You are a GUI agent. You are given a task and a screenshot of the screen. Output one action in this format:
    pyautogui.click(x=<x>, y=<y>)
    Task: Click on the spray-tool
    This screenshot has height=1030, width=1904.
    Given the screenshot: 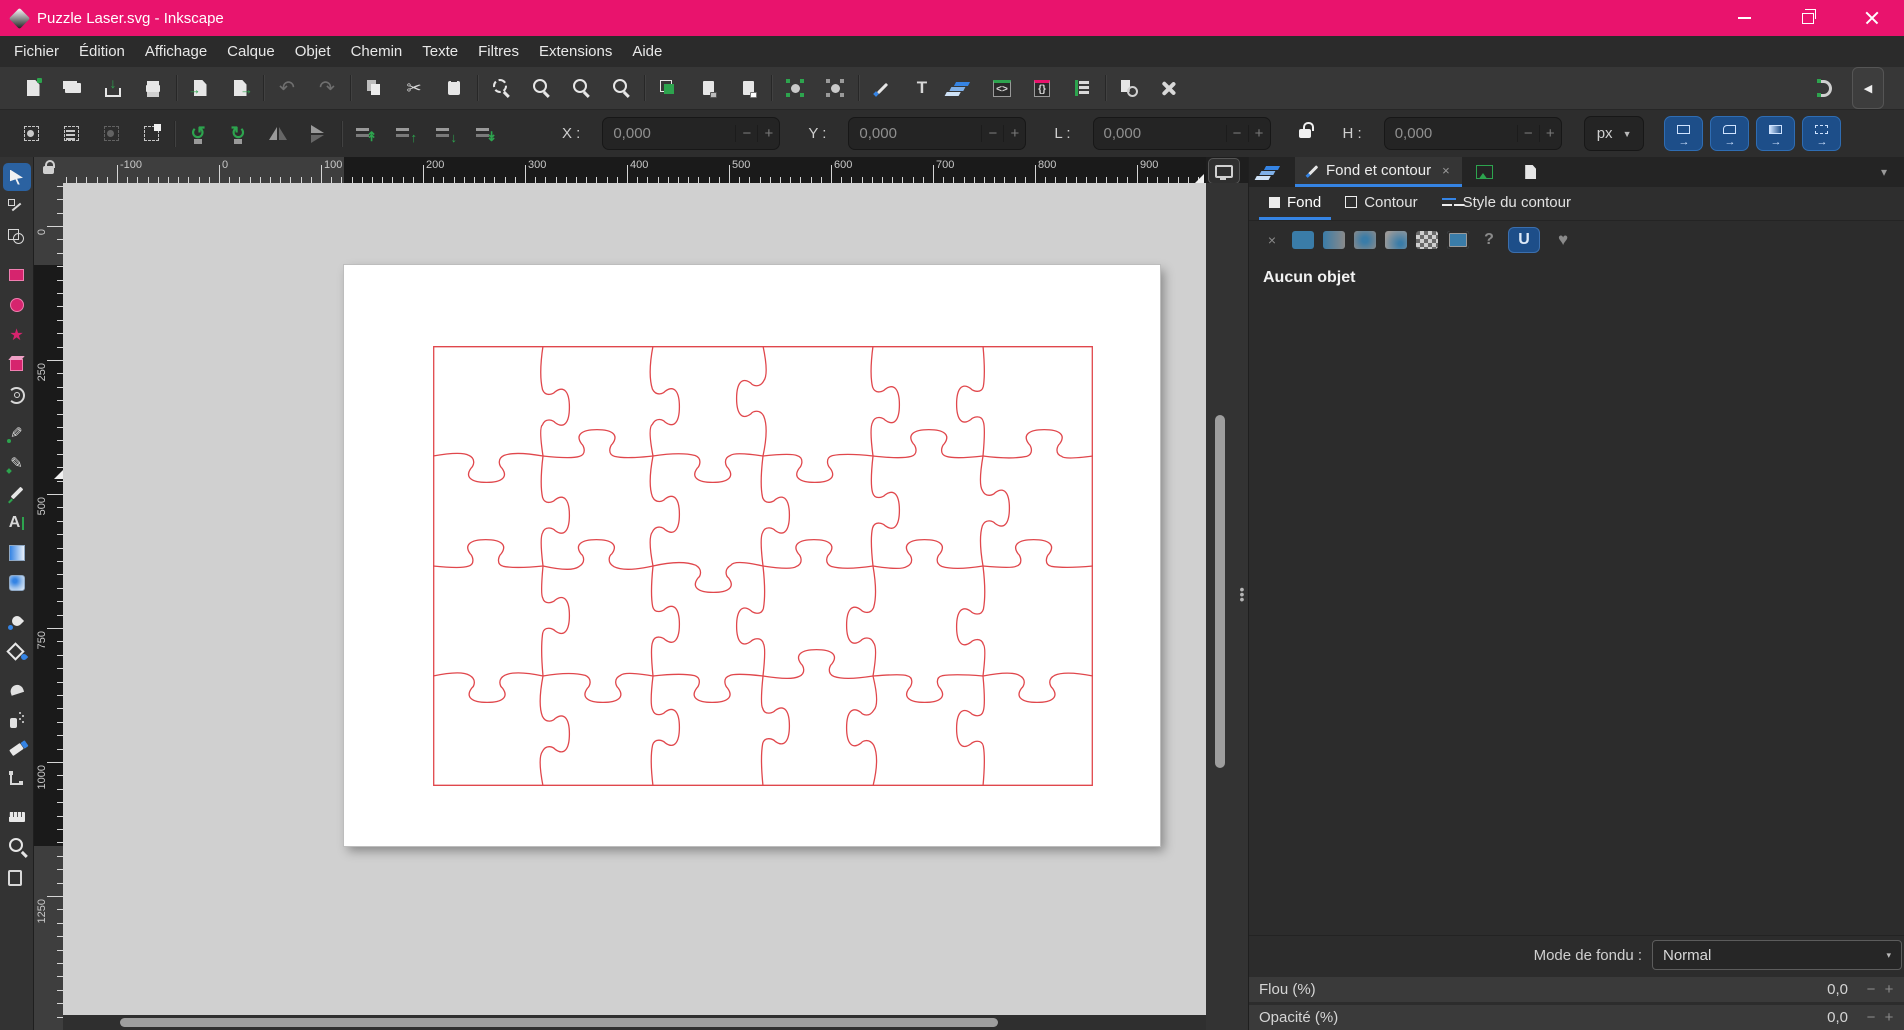 What is the action you would take?
    pyautogui.click(x=17, y=719)
    